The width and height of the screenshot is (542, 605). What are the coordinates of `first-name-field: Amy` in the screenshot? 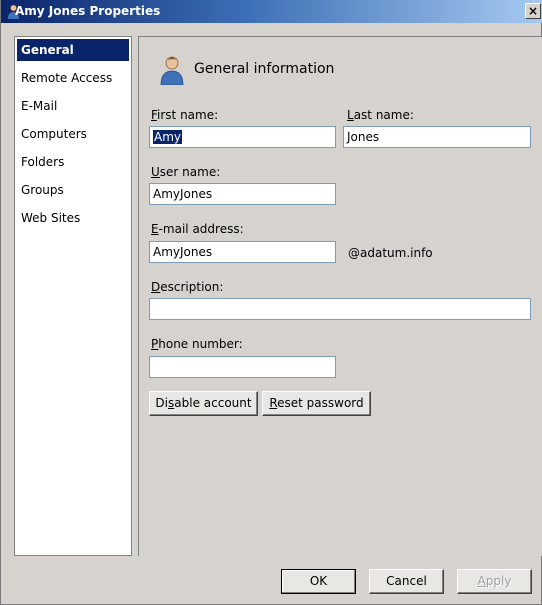 It's located at (242, 137).